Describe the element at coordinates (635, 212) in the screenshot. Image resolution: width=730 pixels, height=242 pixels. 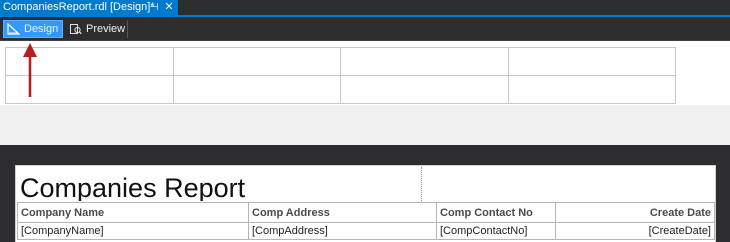
I see `column-header: Create Date` at that location.